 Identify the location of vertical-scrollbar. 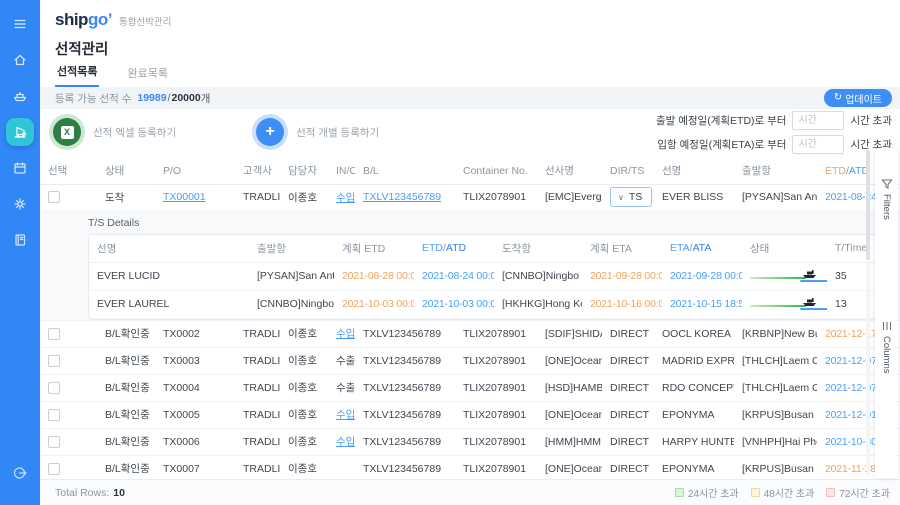
(868, 313).